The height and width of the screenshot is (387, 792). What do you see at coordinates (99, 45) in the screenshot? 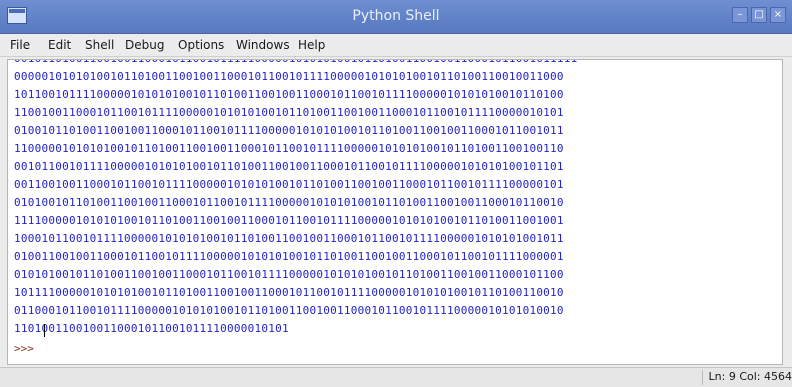
I see `menu-shell: Shell` at bounding box center [99, 45].